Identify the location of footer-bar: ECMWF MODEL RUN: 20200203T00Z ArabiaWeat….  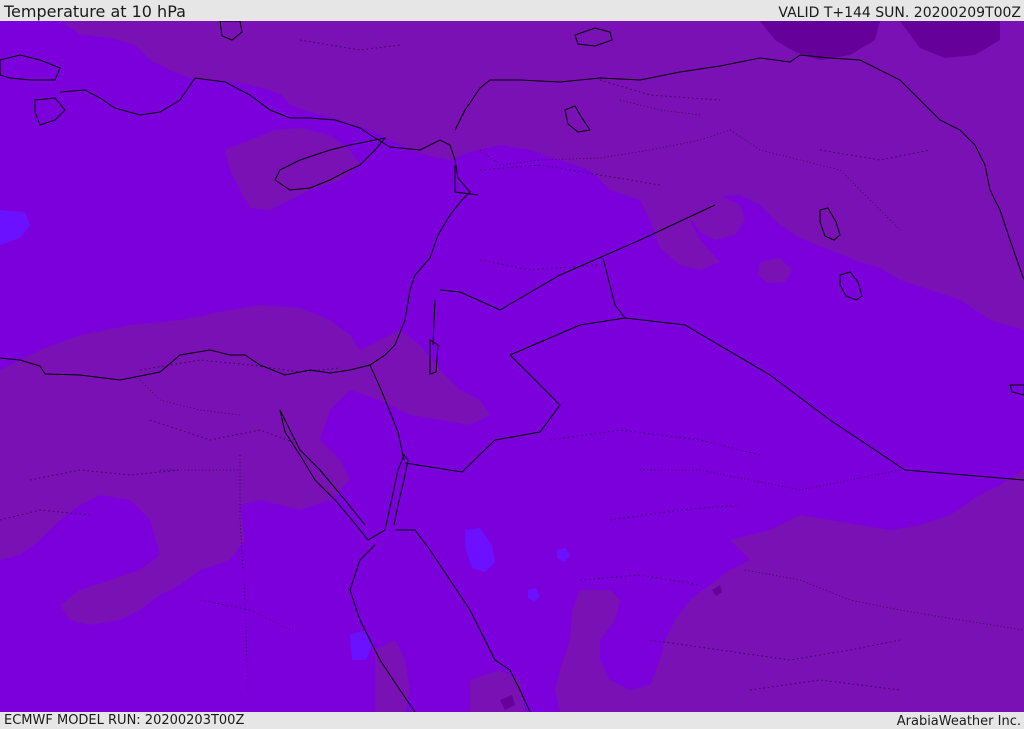
(512, 720).